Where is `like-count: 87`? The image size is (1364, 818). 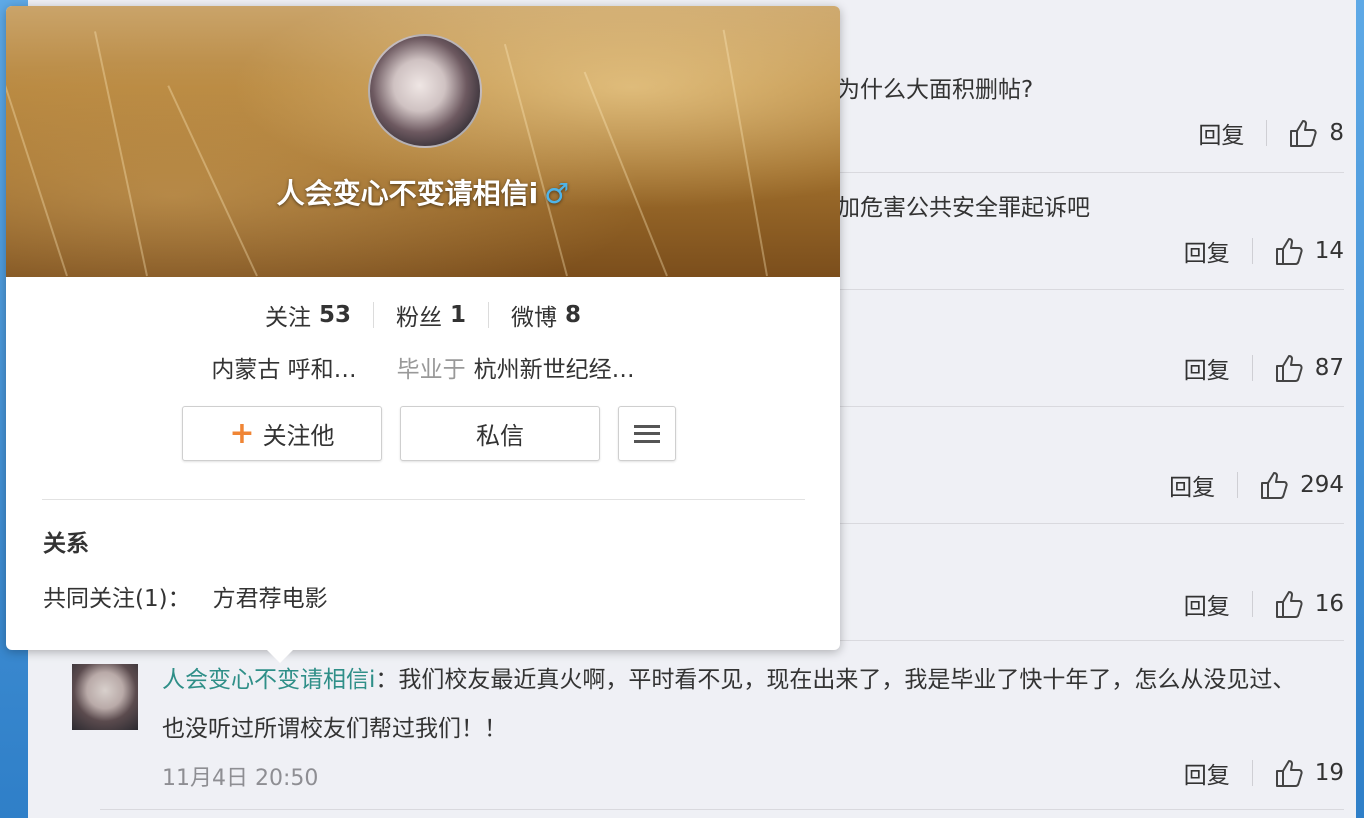 like-count: 87 is located at coordinates (1329, 368).